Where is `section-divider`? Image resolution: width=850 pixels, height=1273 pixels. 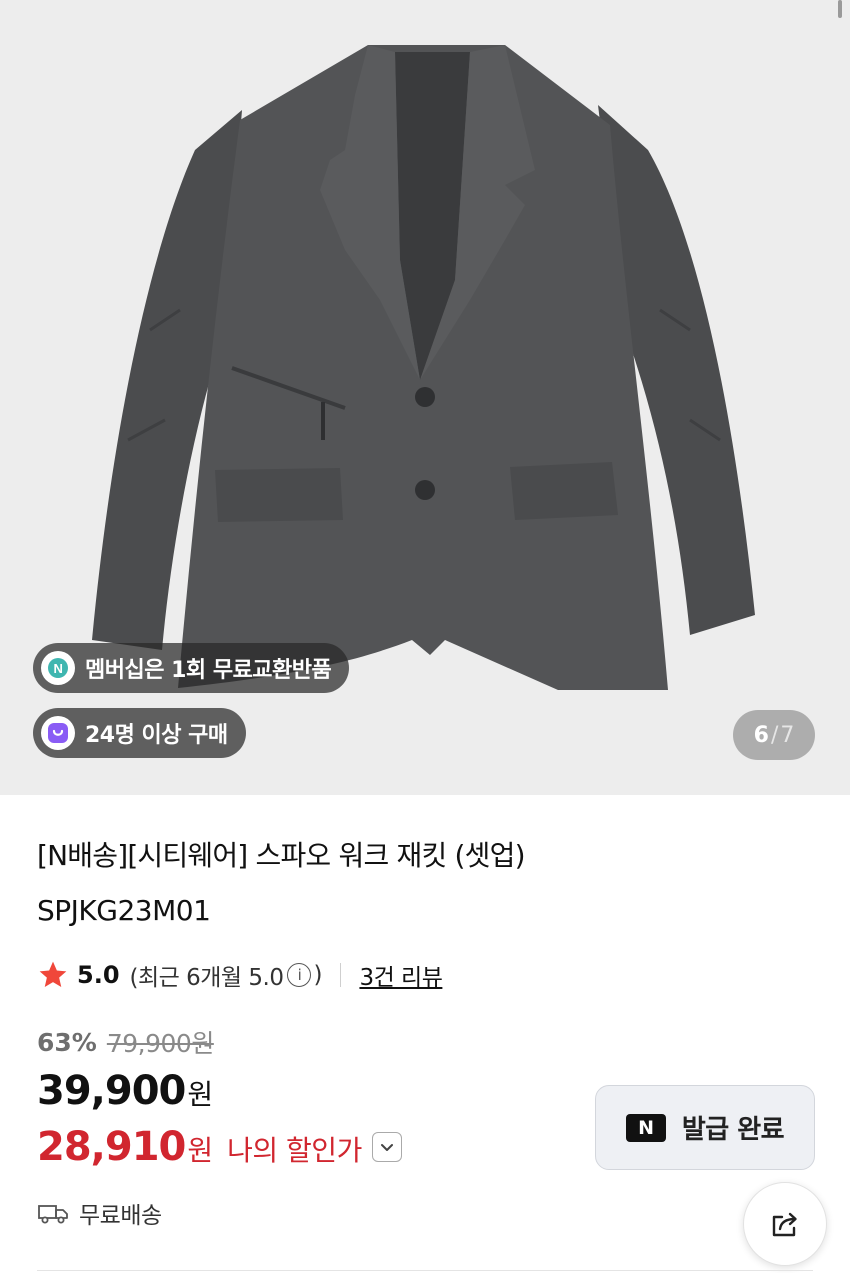 section-divider is located at coordinates (425, 1270).